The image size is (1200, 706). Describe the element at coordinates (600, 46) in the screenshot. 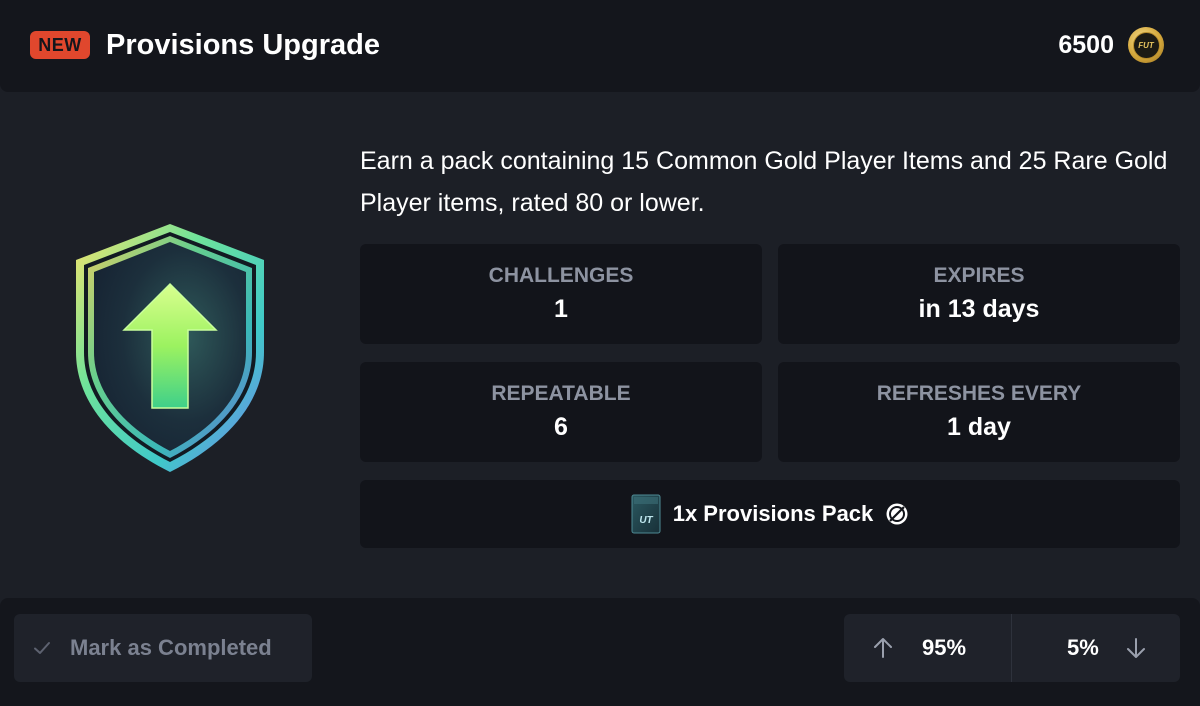

I see `header-bar: NEW Provisions Upgrade 6500 FUT` at that location.